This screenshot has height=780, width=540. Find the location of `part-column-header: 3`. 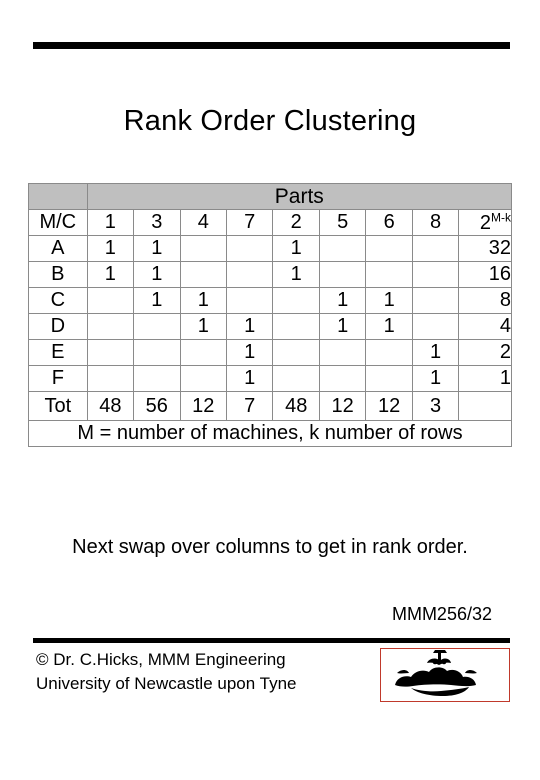

part-column-header: 3 is located at coordinates (157, 222).